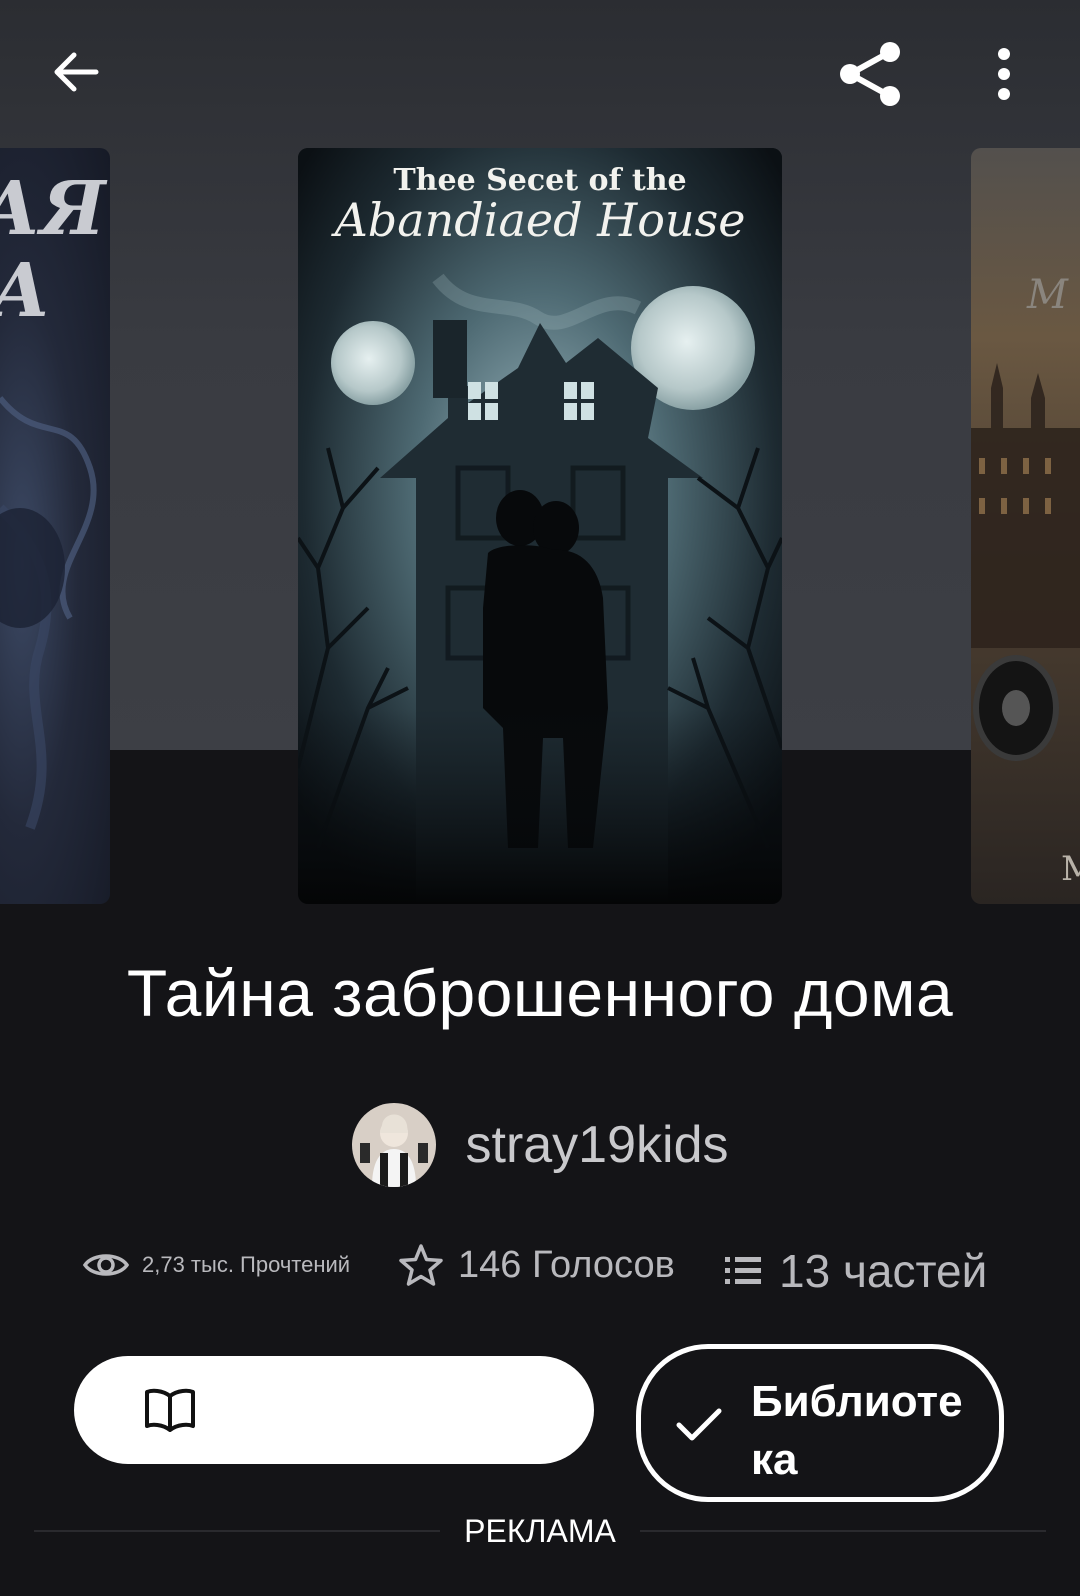 The image size is (1080, 1596). I want to click on parts-stat: 13 частей, so click(856, 1271).